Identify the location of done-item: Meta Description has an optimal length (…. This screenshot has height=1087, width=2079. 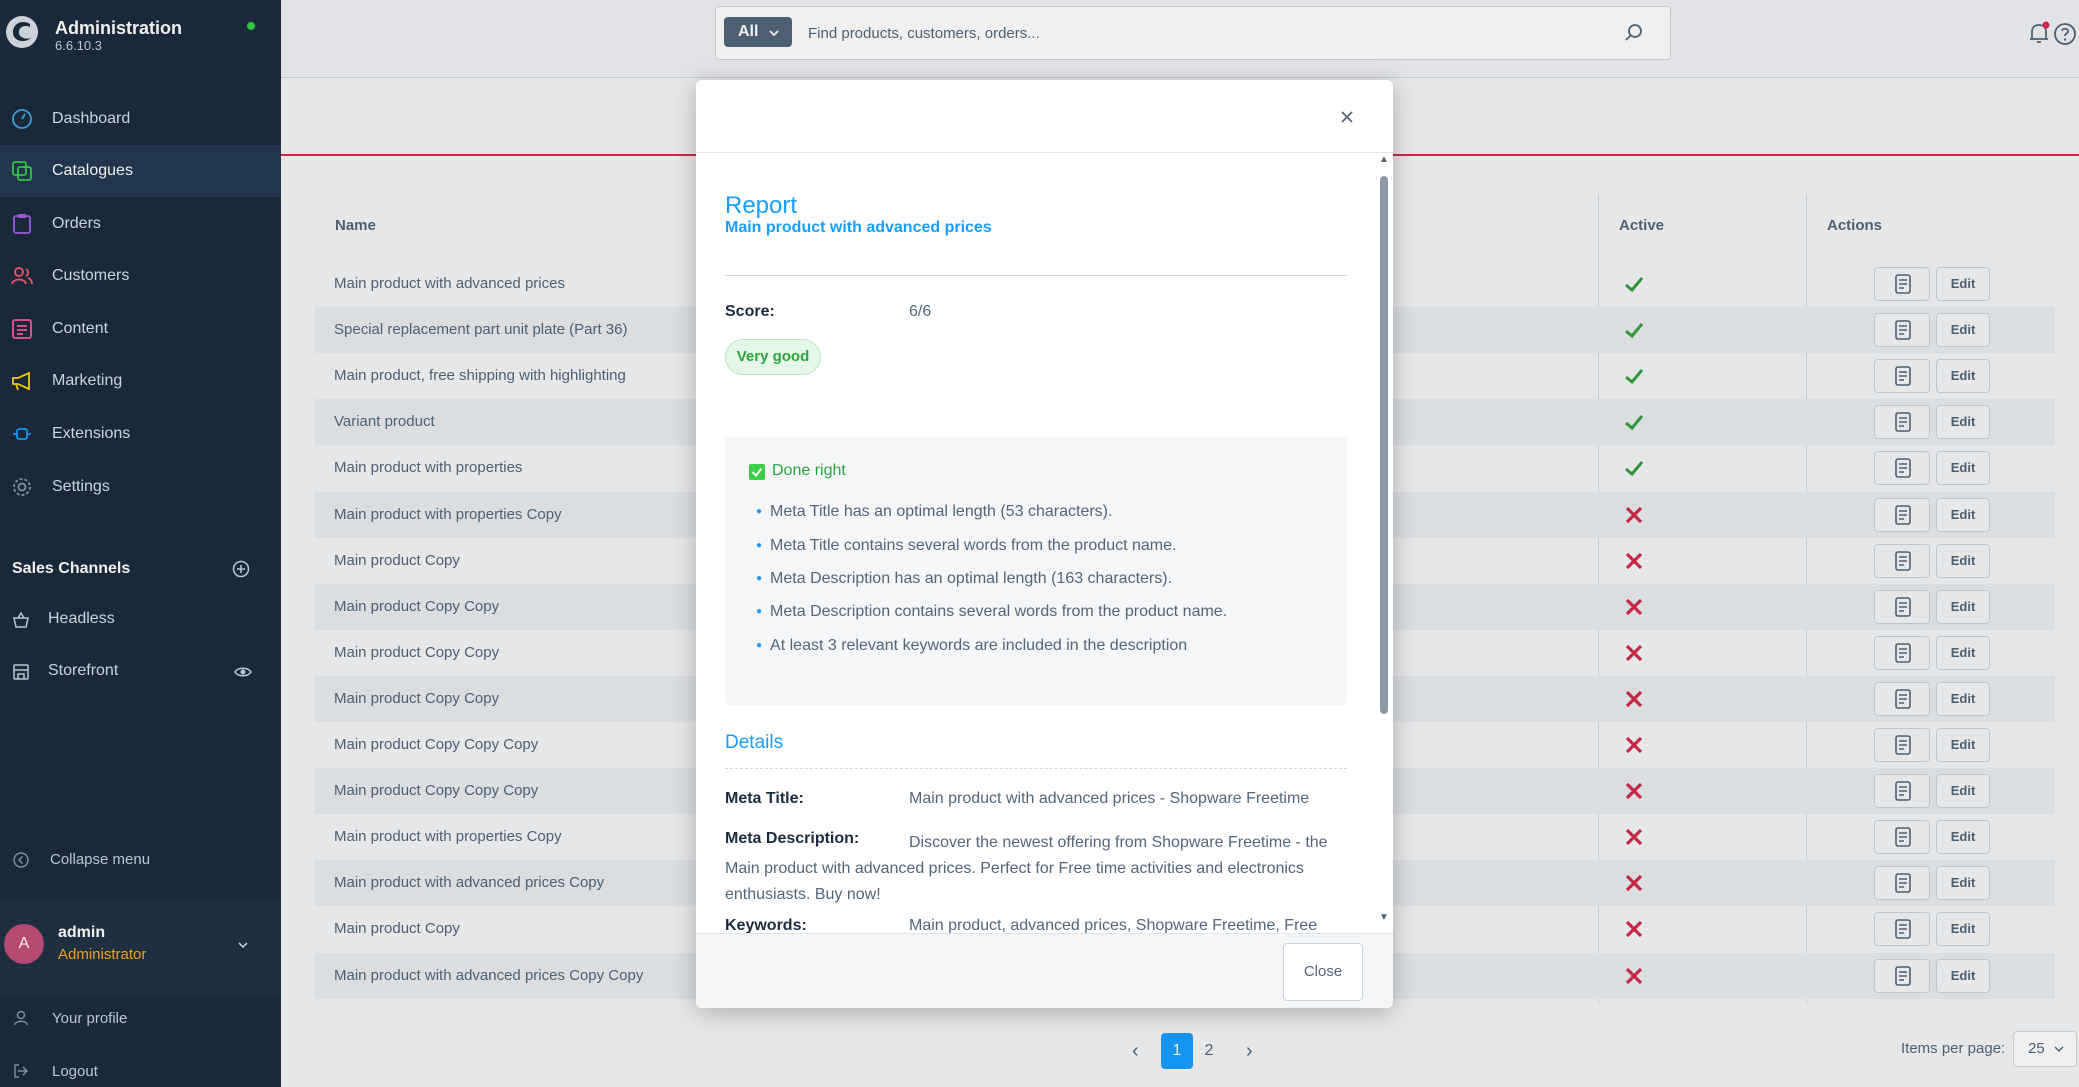
(964, 579).